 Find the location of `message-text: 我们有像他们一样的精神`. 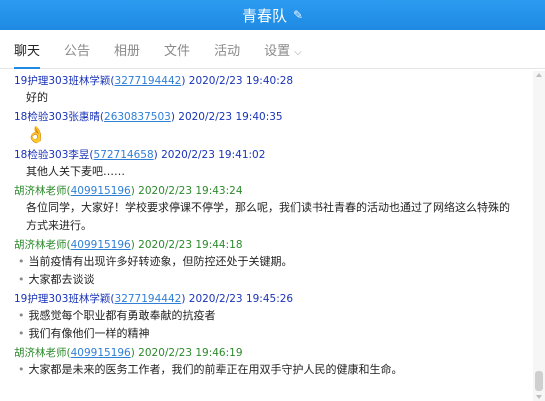

message-text: 我们有像他们一样的精神 is located at coordinates (273, 334).